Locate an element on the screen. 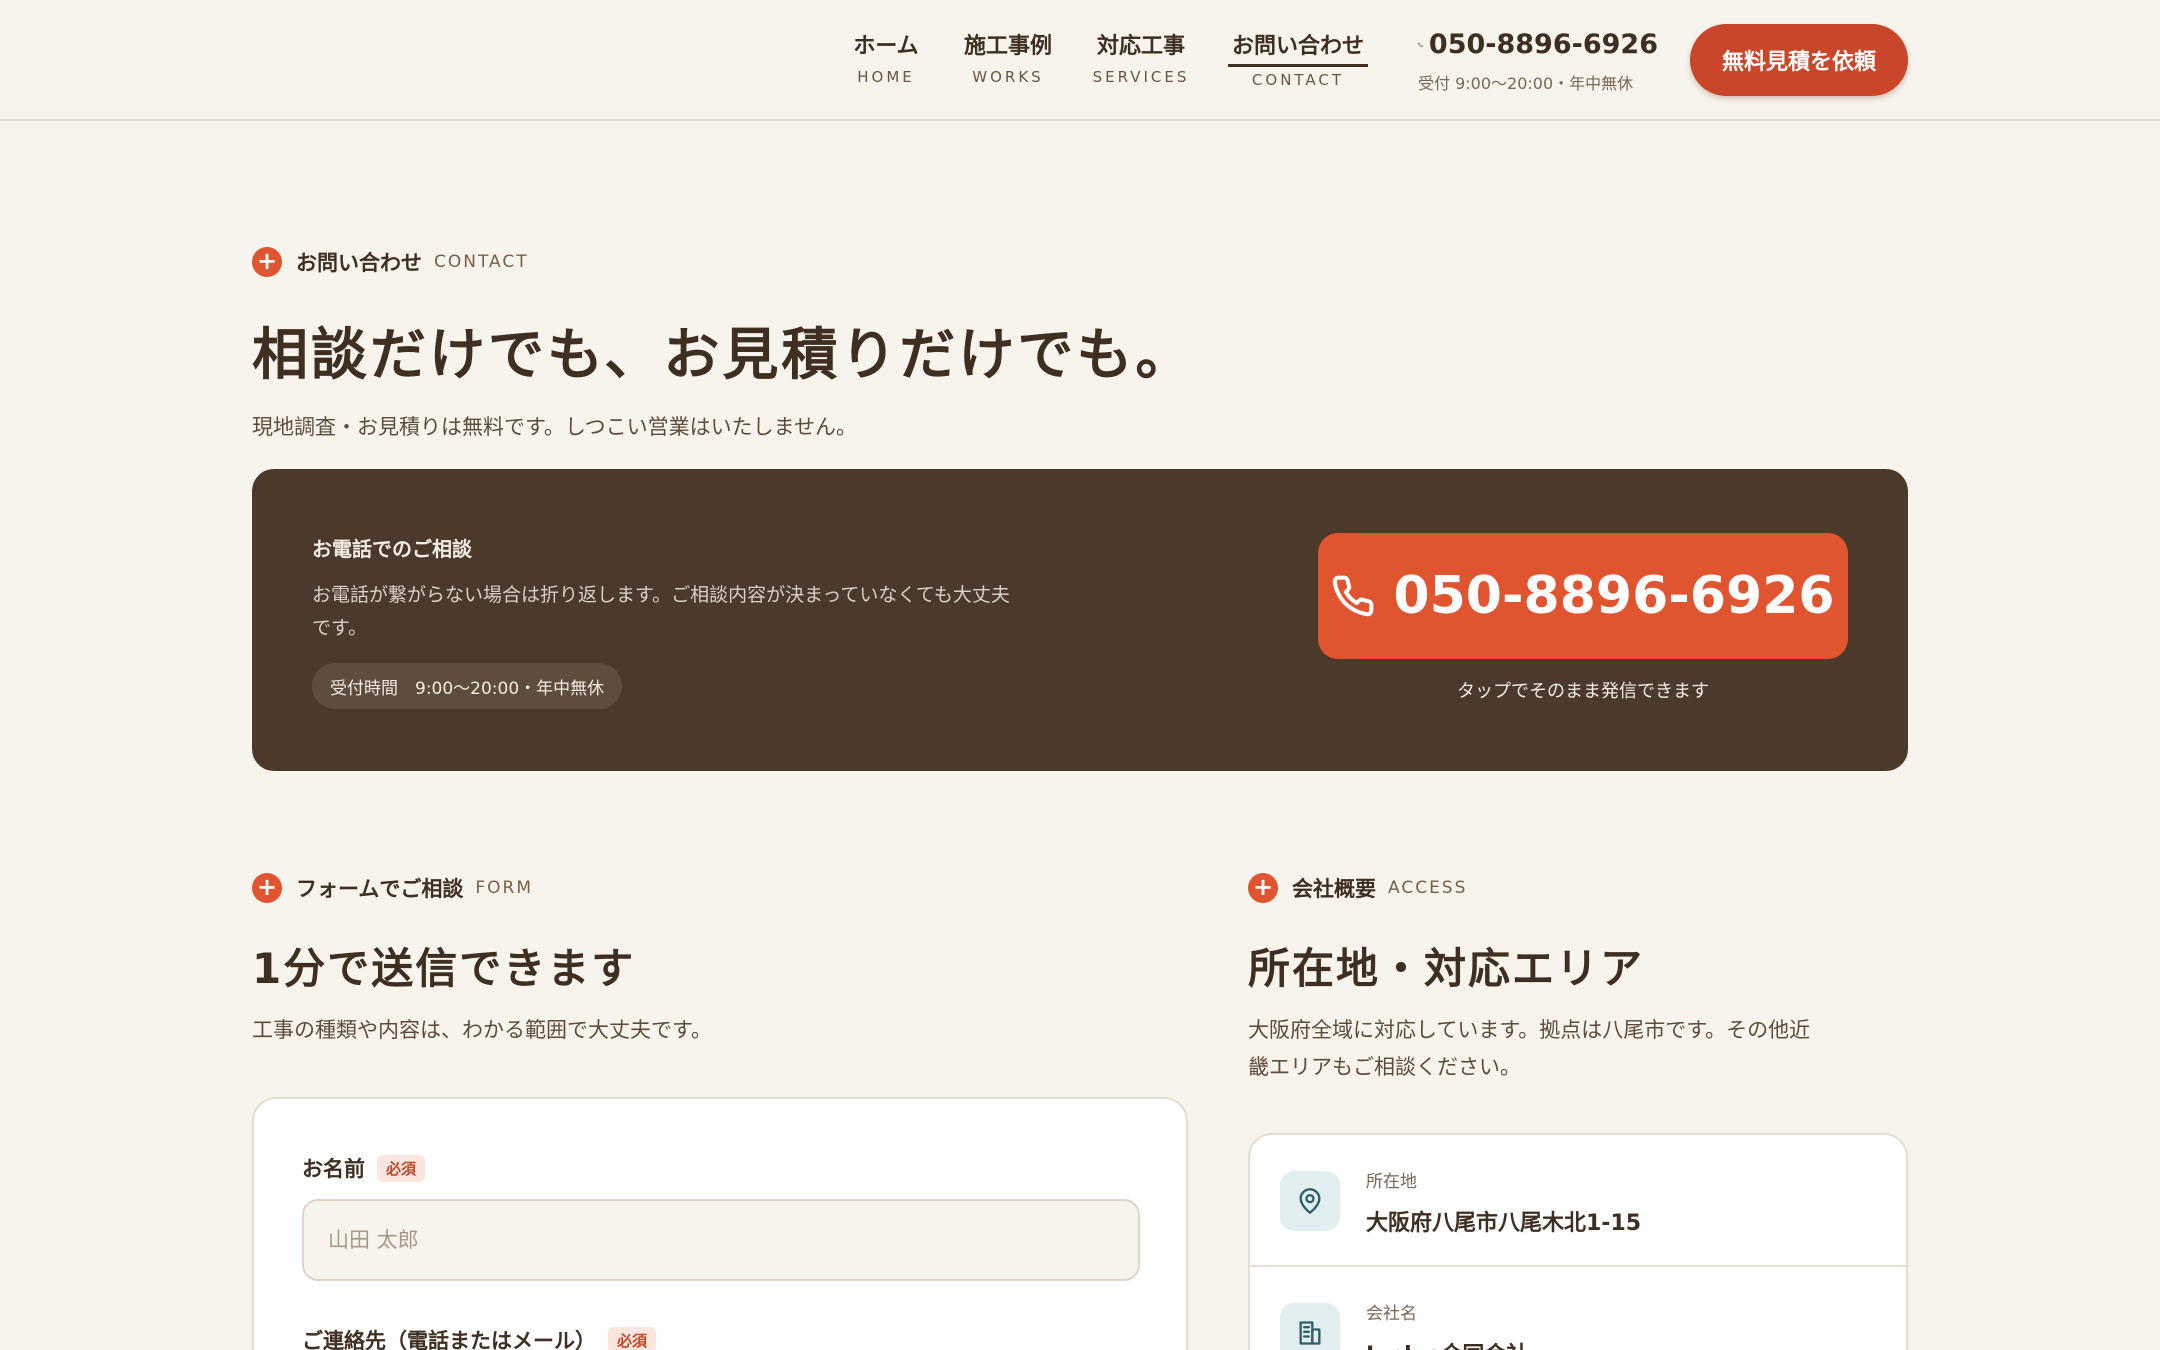  map-pin-icon is located at coordinates (1310, 1201).